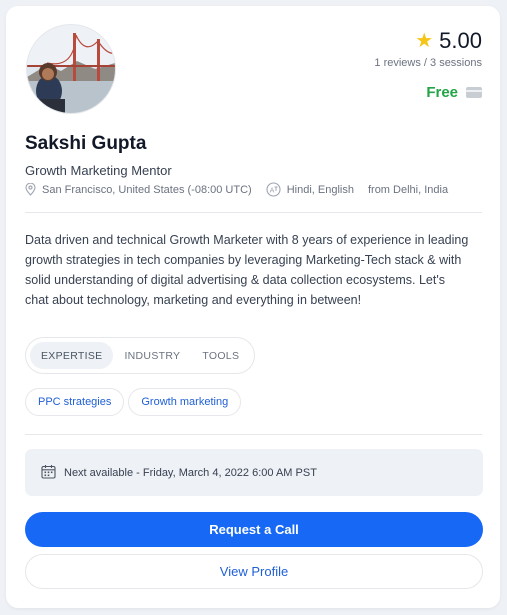  I want to click on expertise-tabs: EXPERTISE INDUSTRY TOOLS, so click(140, 355).